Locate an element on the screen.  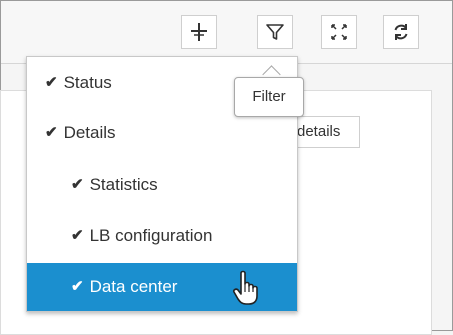
hand-cursor-icon is located at coordinates (247, 290).